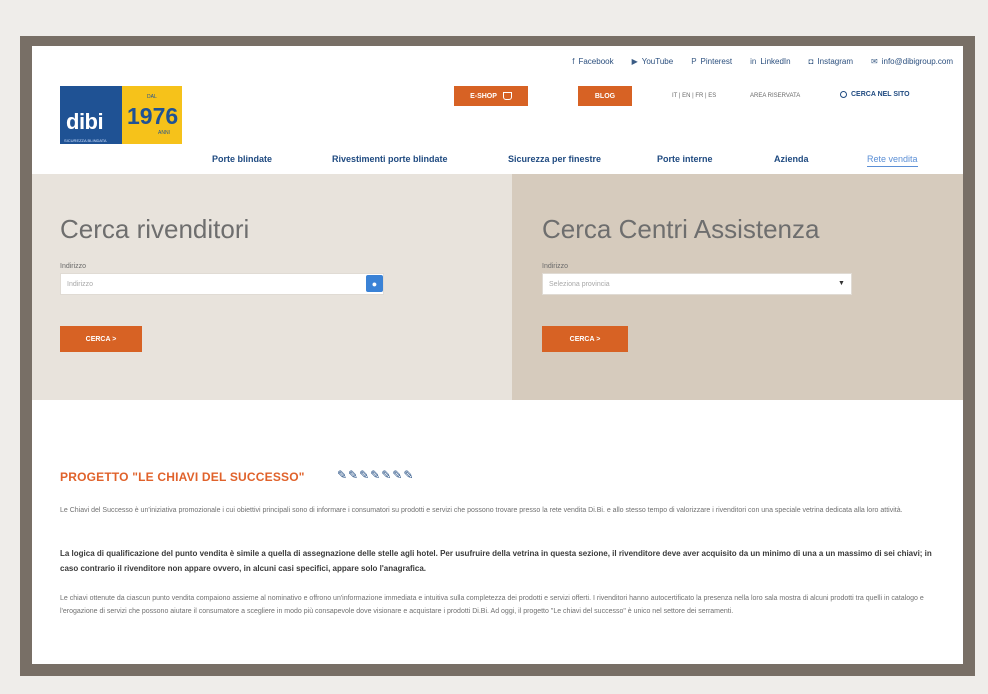 The width and height of the screenshot is (988, 694). I want to click on linkedin-icon: in, so click(753, 61).